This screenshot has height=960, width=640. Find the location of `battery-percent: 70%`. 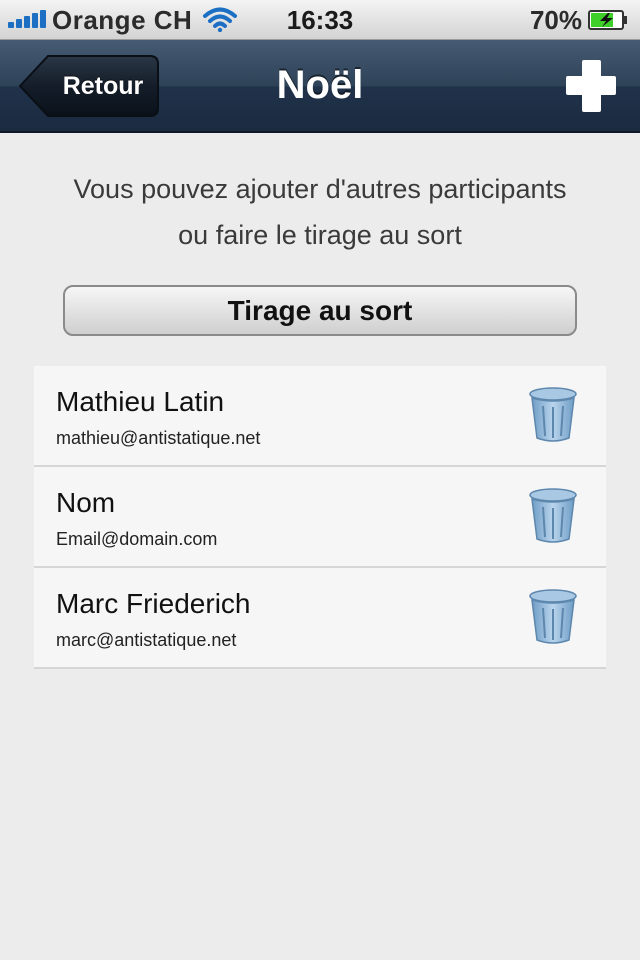

battery-percent: 70% is located at coordinates (555, 20).